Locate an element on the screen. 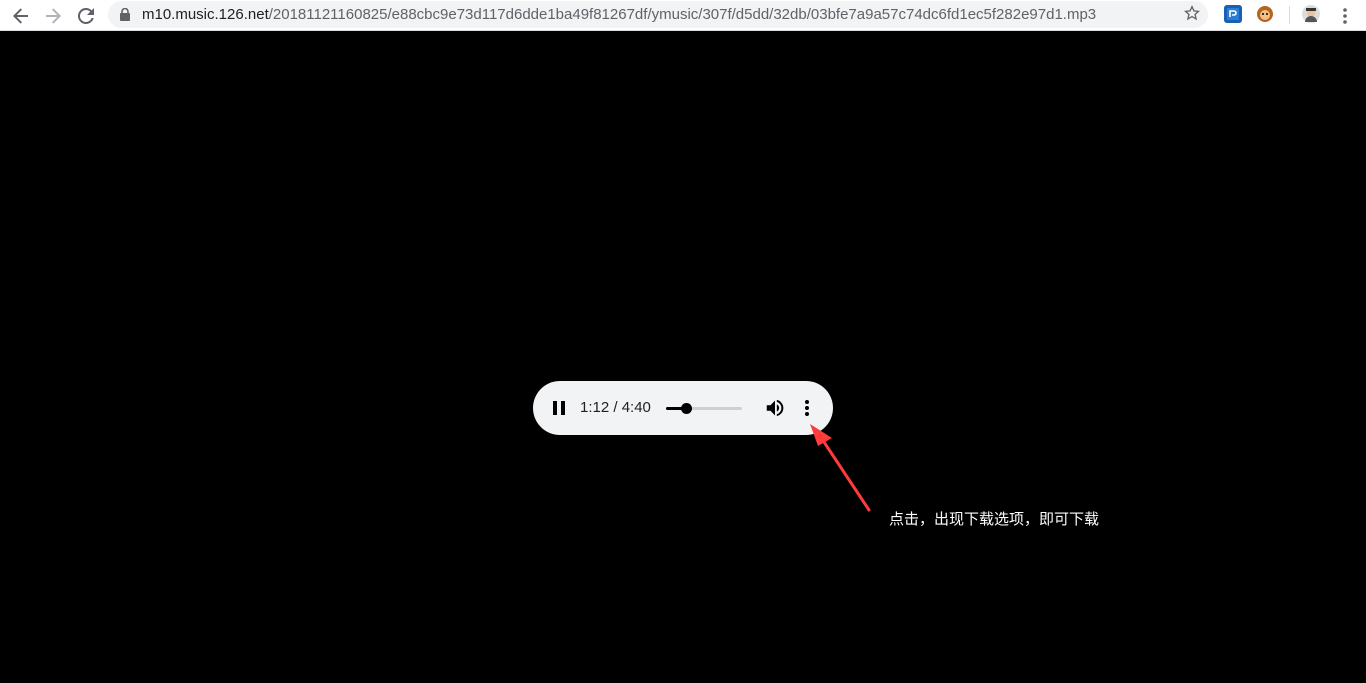 The width and height of the screenshot is (1366, 683). extension-glyph-icon is located at coordinates (1233, 14).